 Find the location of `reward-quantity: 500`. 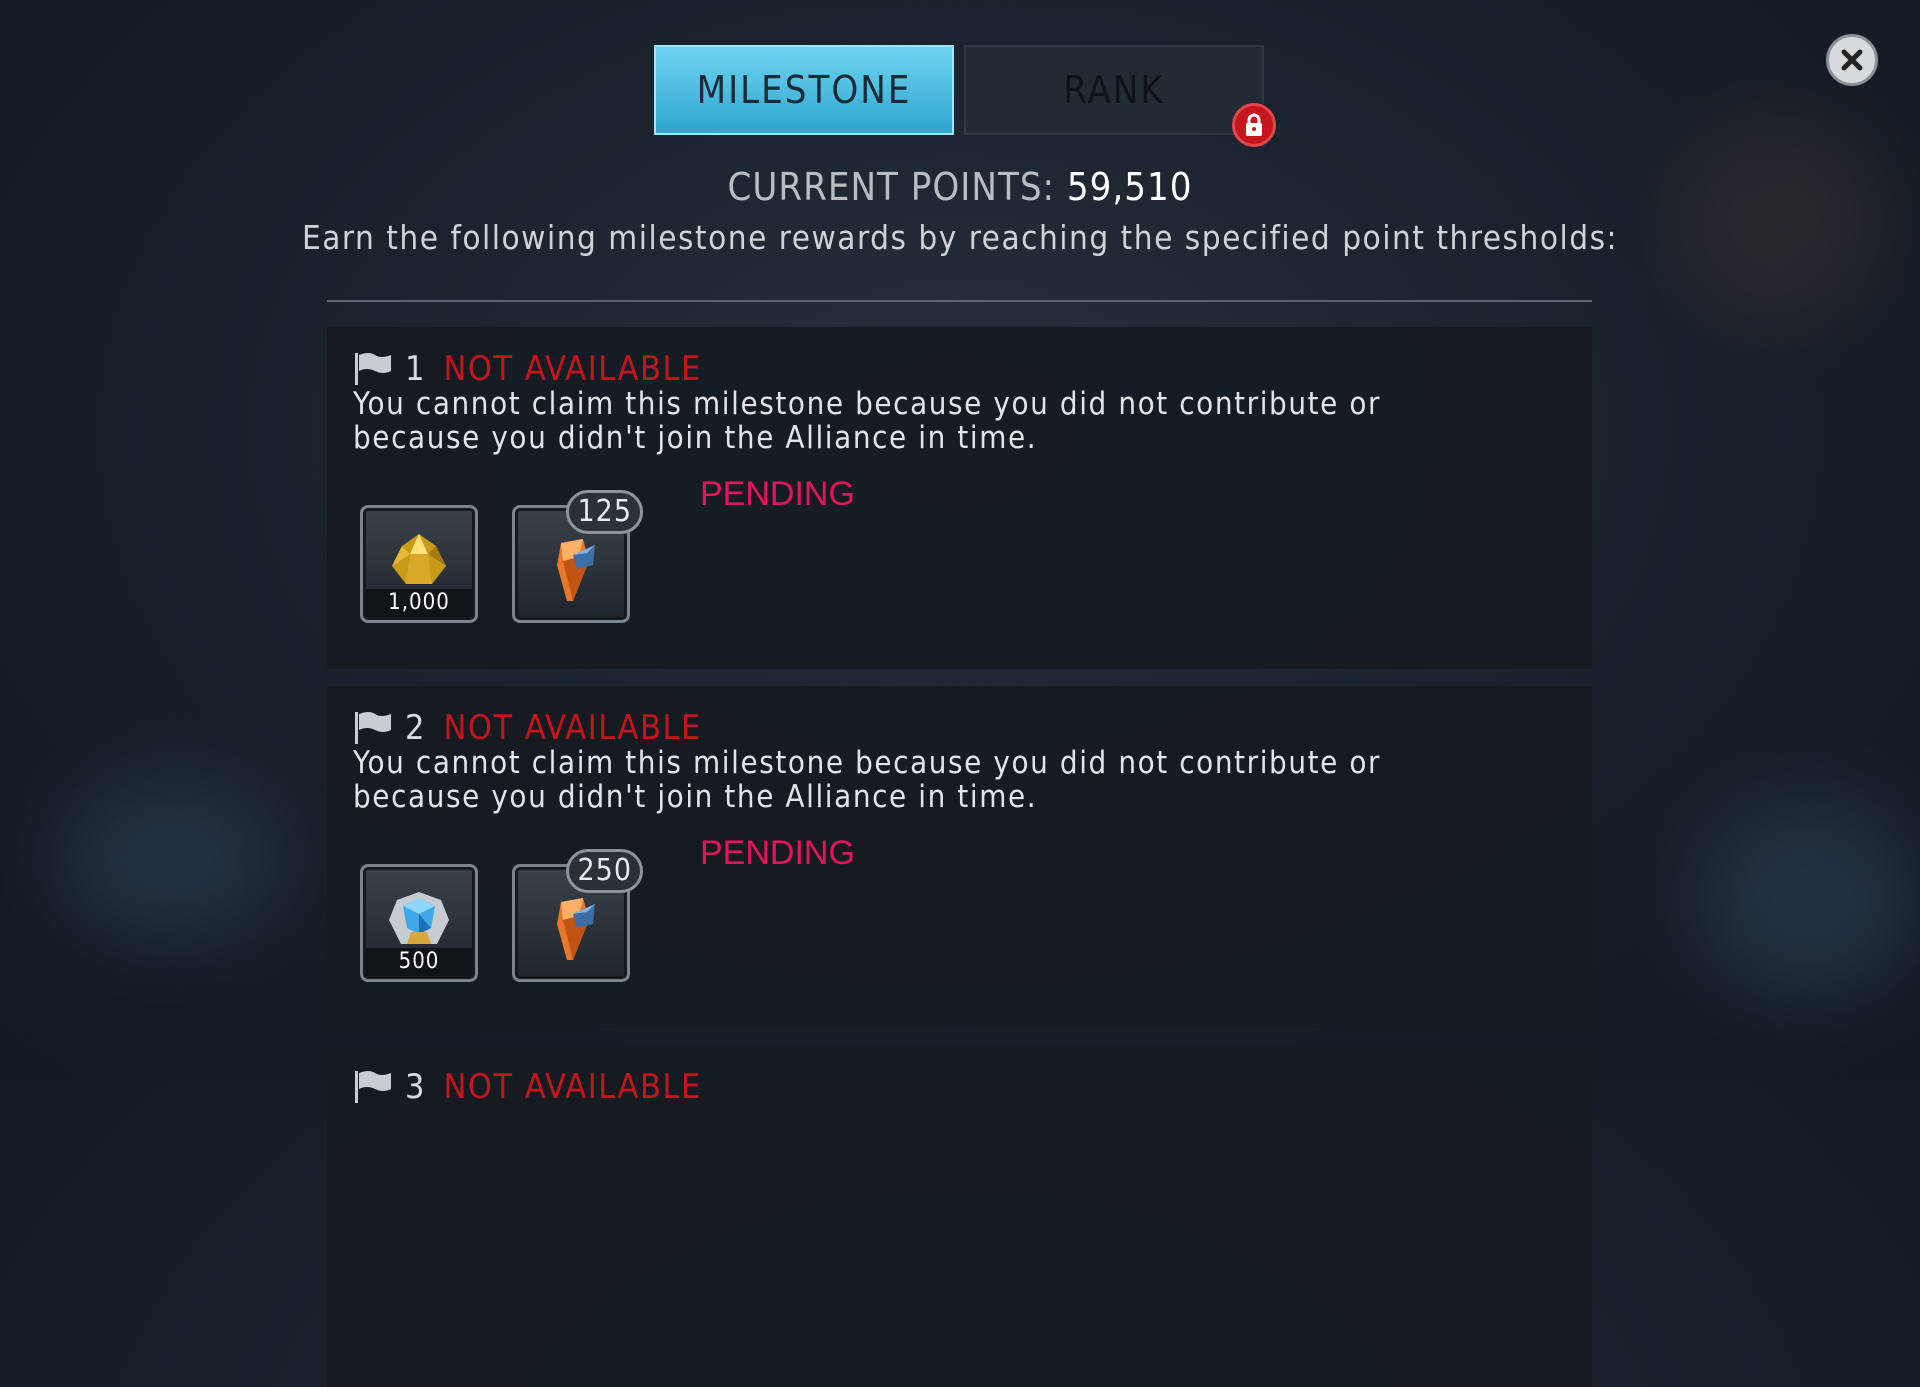

reward-quantity: 500 is located at coordinates (419, 962).